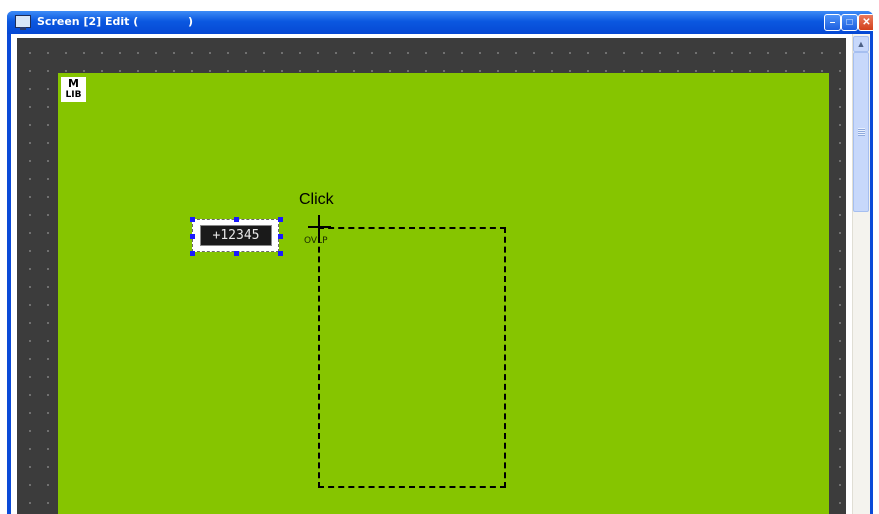  I want to click on numeric-display-value: +12345, so click(236, 235).